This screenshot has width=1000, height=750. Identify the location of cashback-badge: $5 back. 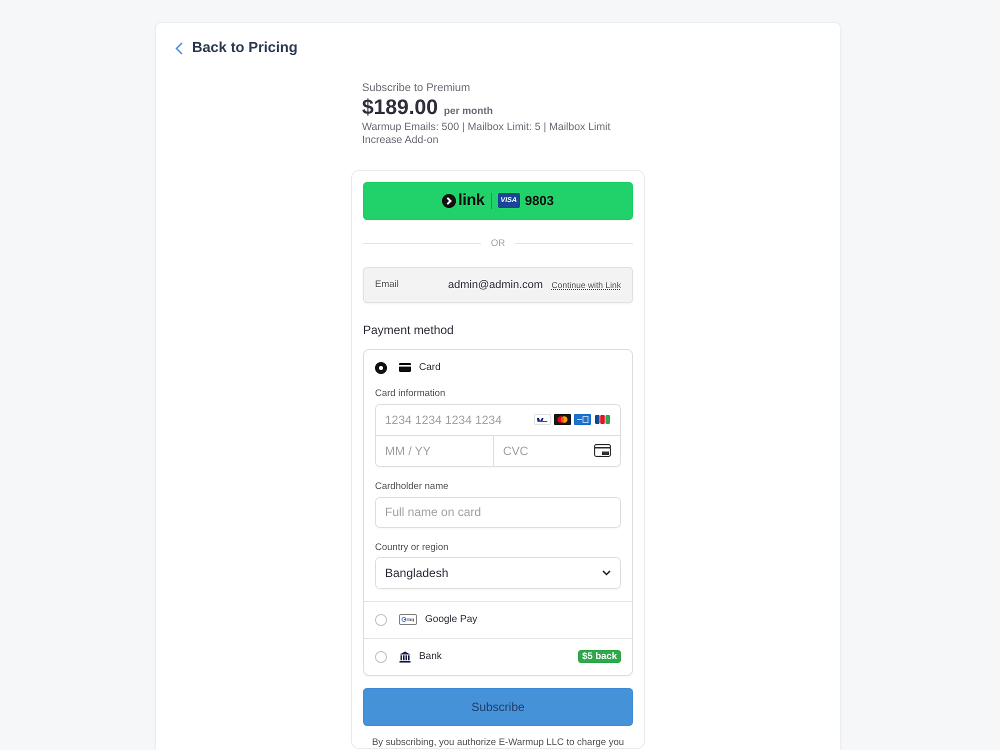
(599, 656).